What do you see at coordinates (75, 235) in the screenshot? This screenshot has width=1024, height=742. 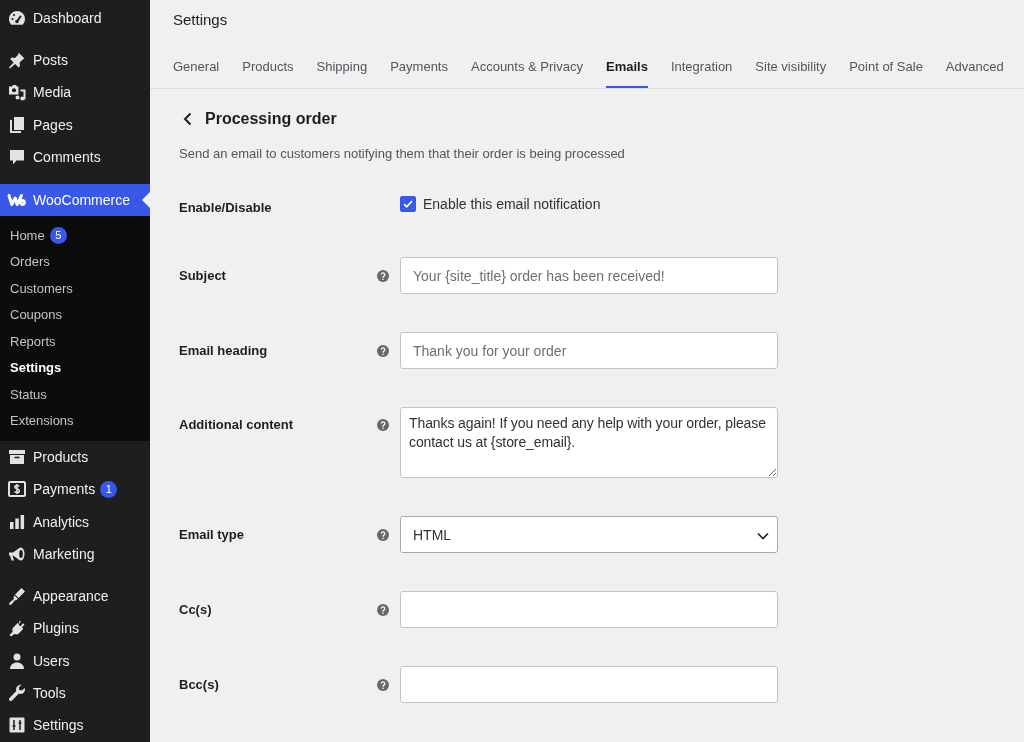 I see `submenu-item: Home 5` at bounding box center [75, 235].